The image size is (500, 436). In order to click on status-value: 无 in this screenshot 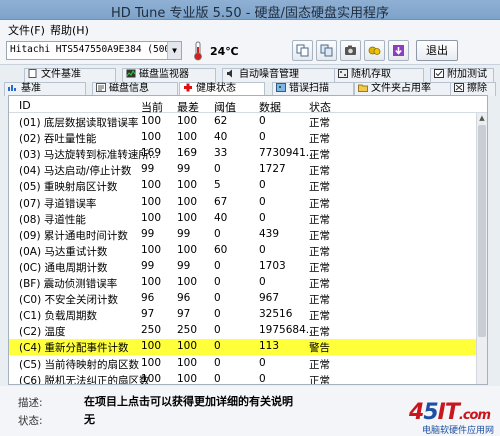, I will do `click(89, 419)`.